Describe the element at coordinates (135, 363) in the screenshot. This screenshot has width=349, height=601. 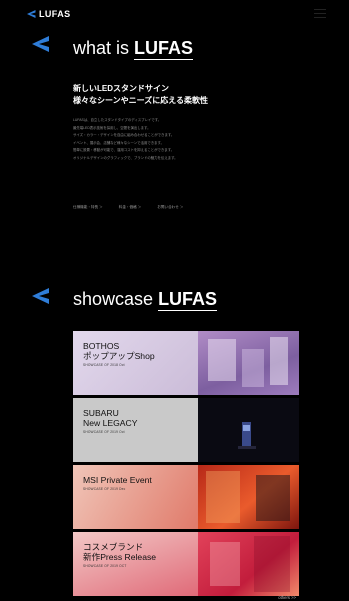
I see `card-text-panel: BOTHOS ポップアップShop SHOWCASE OF 2018 Oct` at that location.